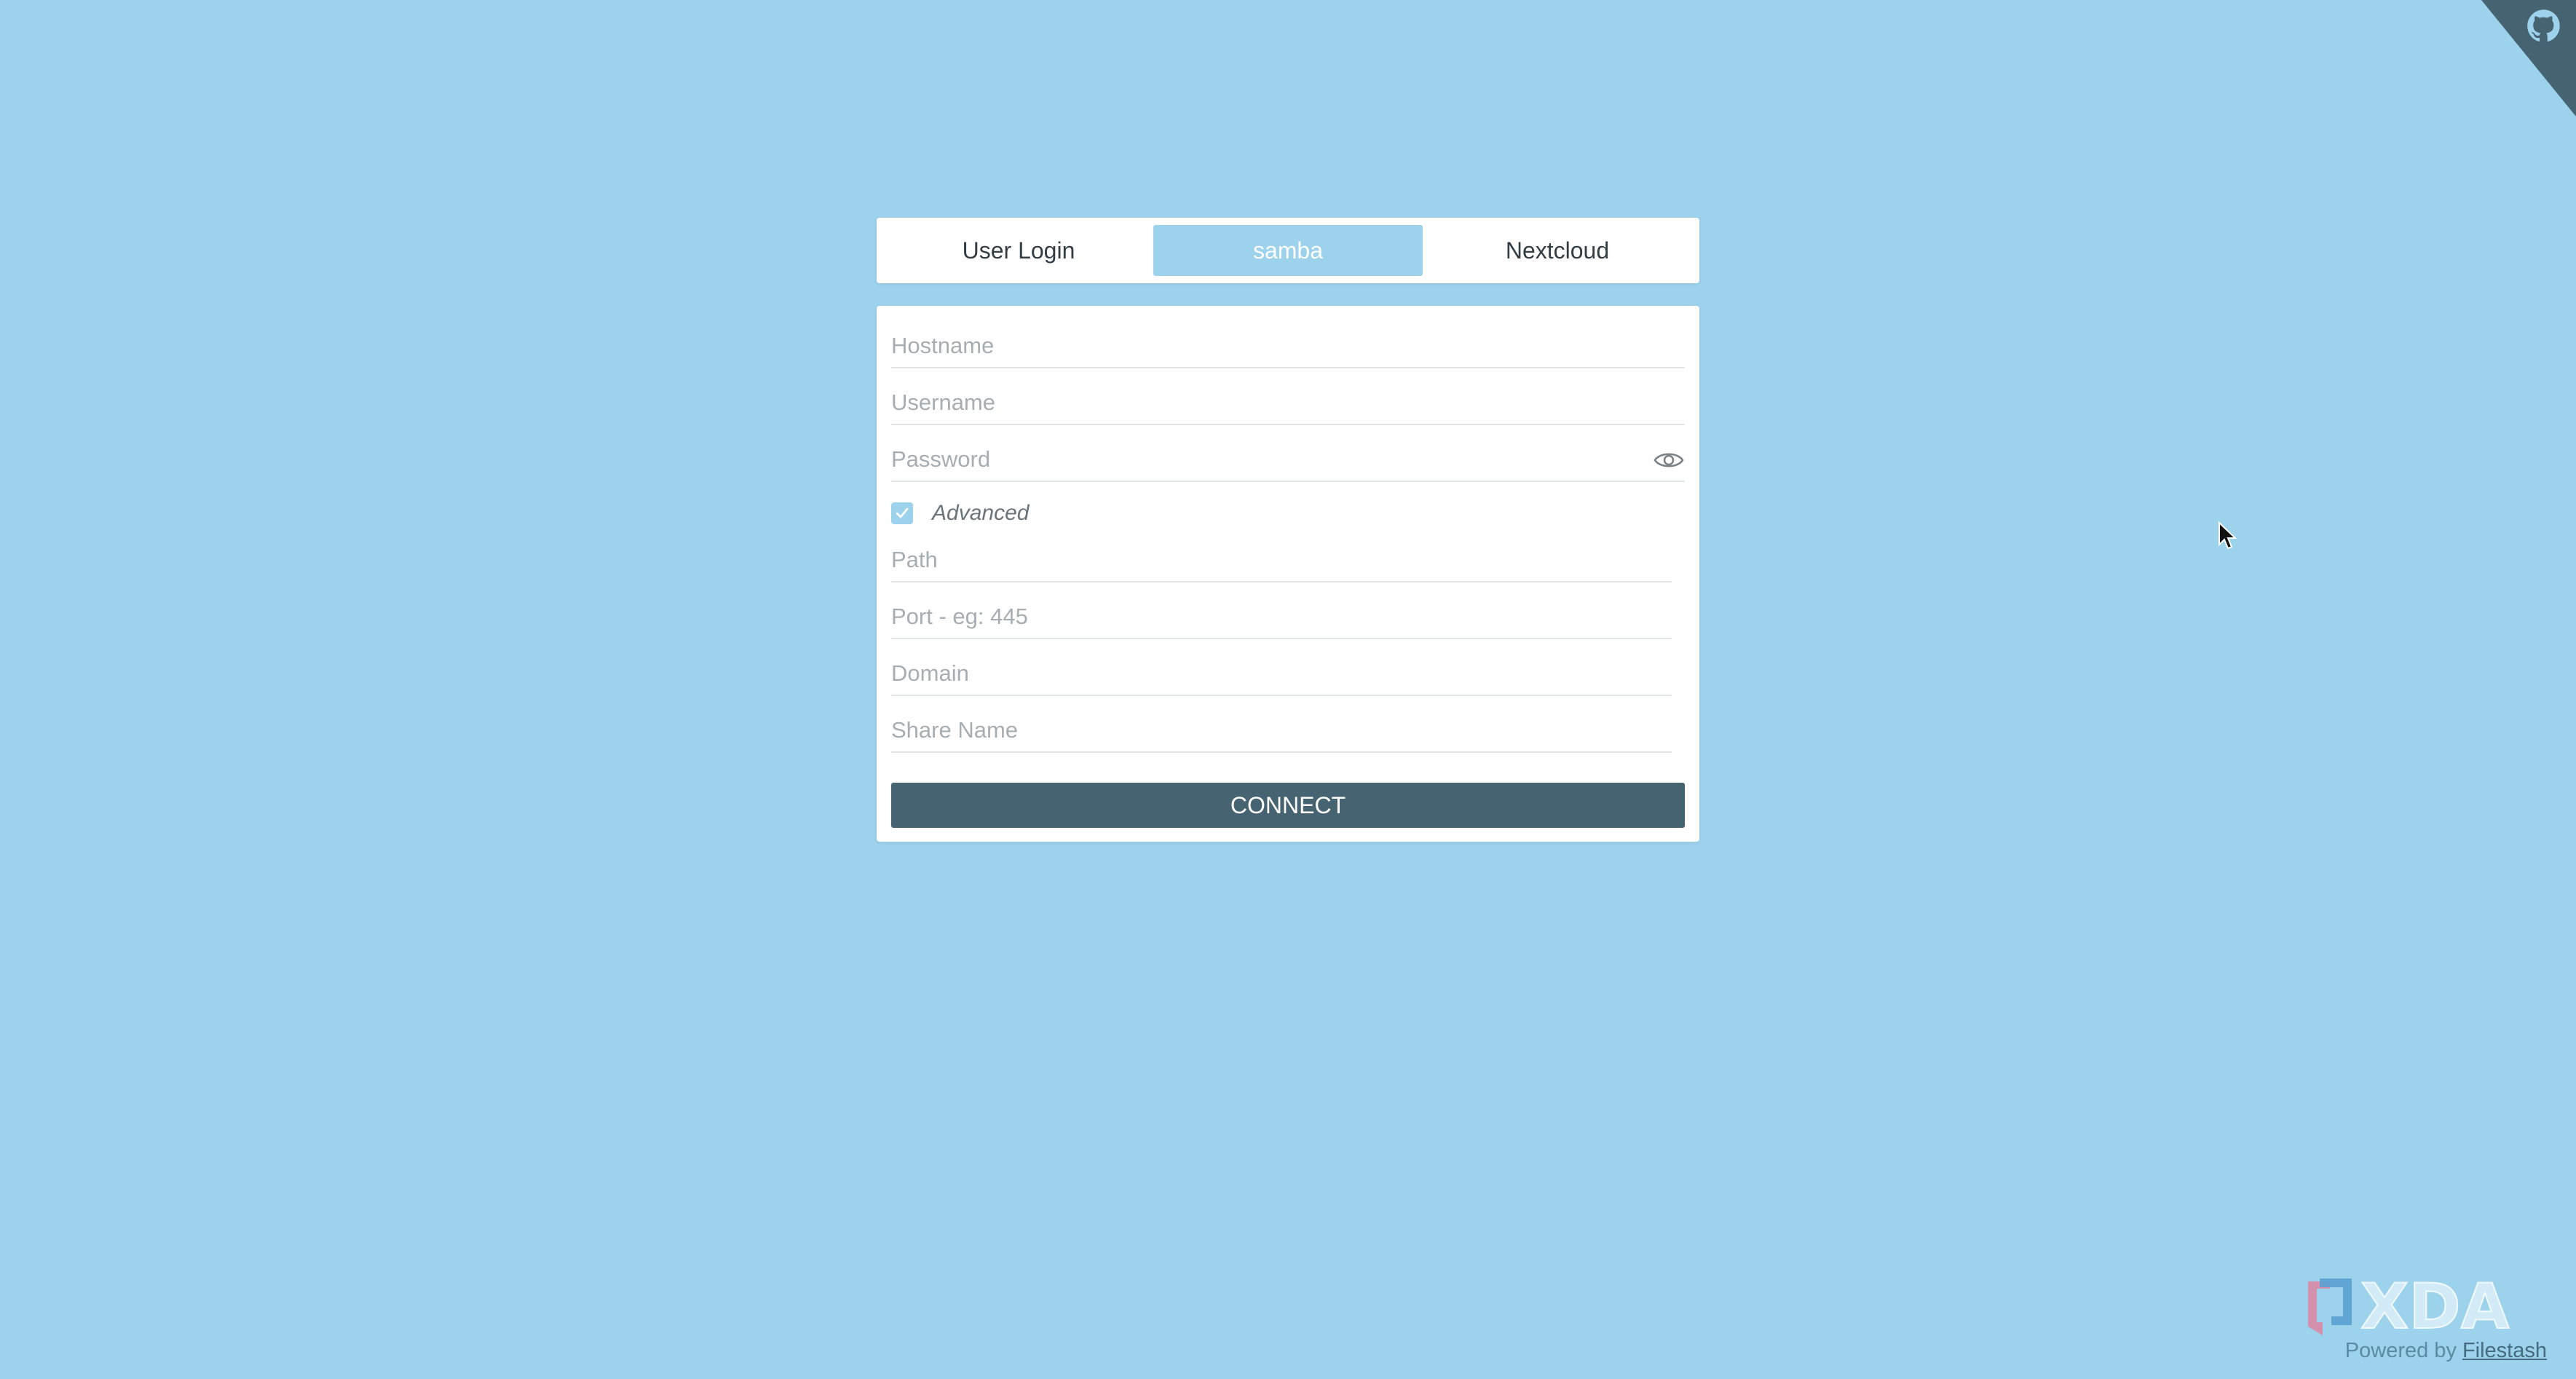 This screenshot has width=2576, height=1379. I want to click on advanced-checkbox, so click(902, 513).